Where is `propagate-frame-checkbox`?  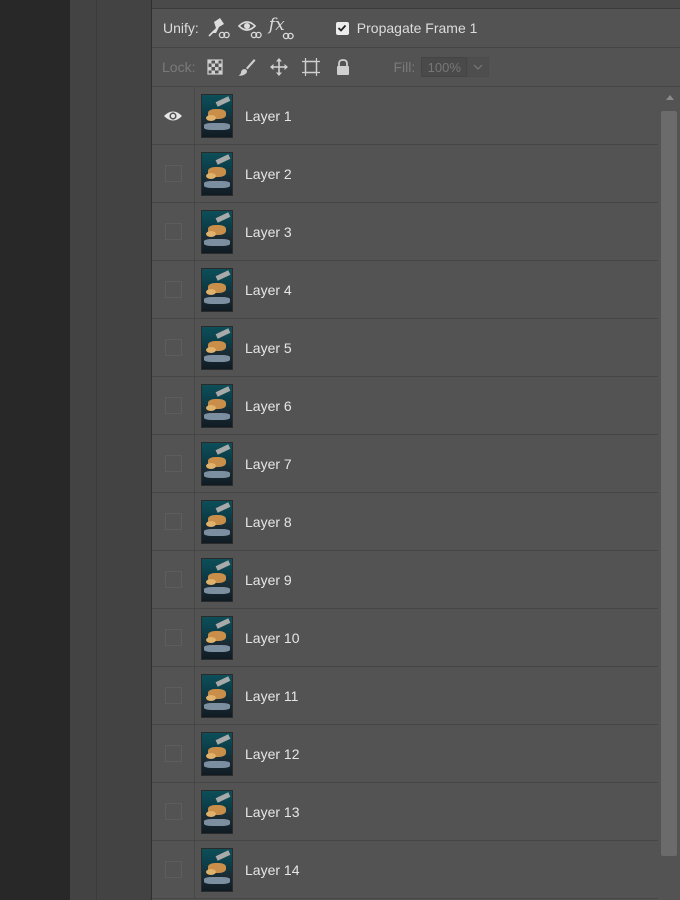
propagate-frame-checkbox is located at coordinates (342, 28).